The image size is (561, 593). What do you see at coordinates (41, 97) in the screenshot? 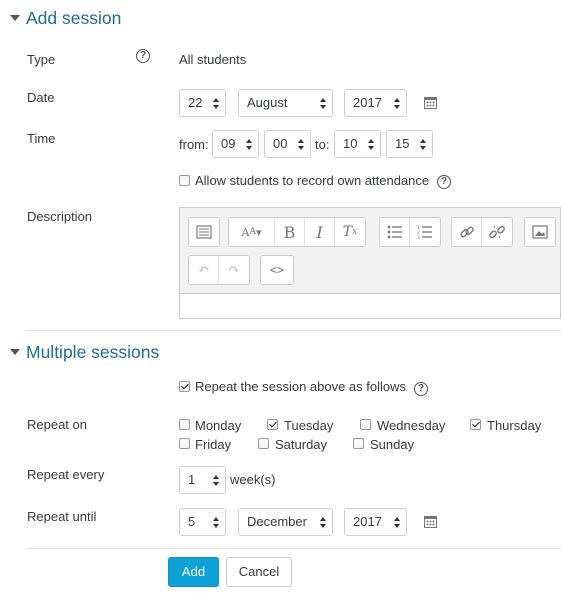
I see `date-label: Date` at bounding box center [41, 97].